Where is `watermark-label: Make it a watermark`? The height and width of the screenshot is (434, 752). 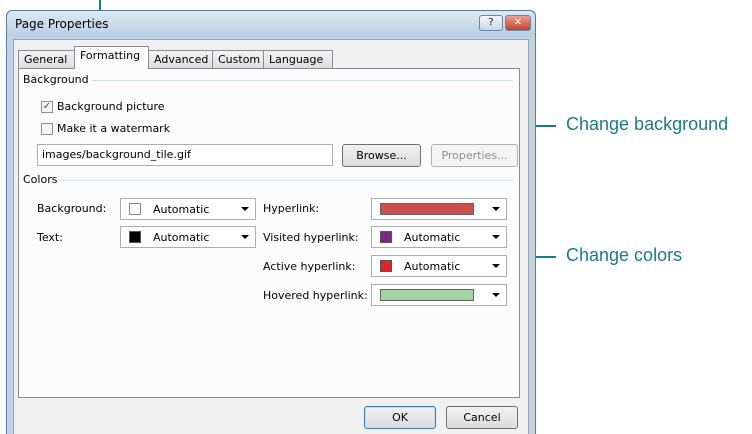 watermark-label: Make it a watermark is located at coordinates (114, 128).